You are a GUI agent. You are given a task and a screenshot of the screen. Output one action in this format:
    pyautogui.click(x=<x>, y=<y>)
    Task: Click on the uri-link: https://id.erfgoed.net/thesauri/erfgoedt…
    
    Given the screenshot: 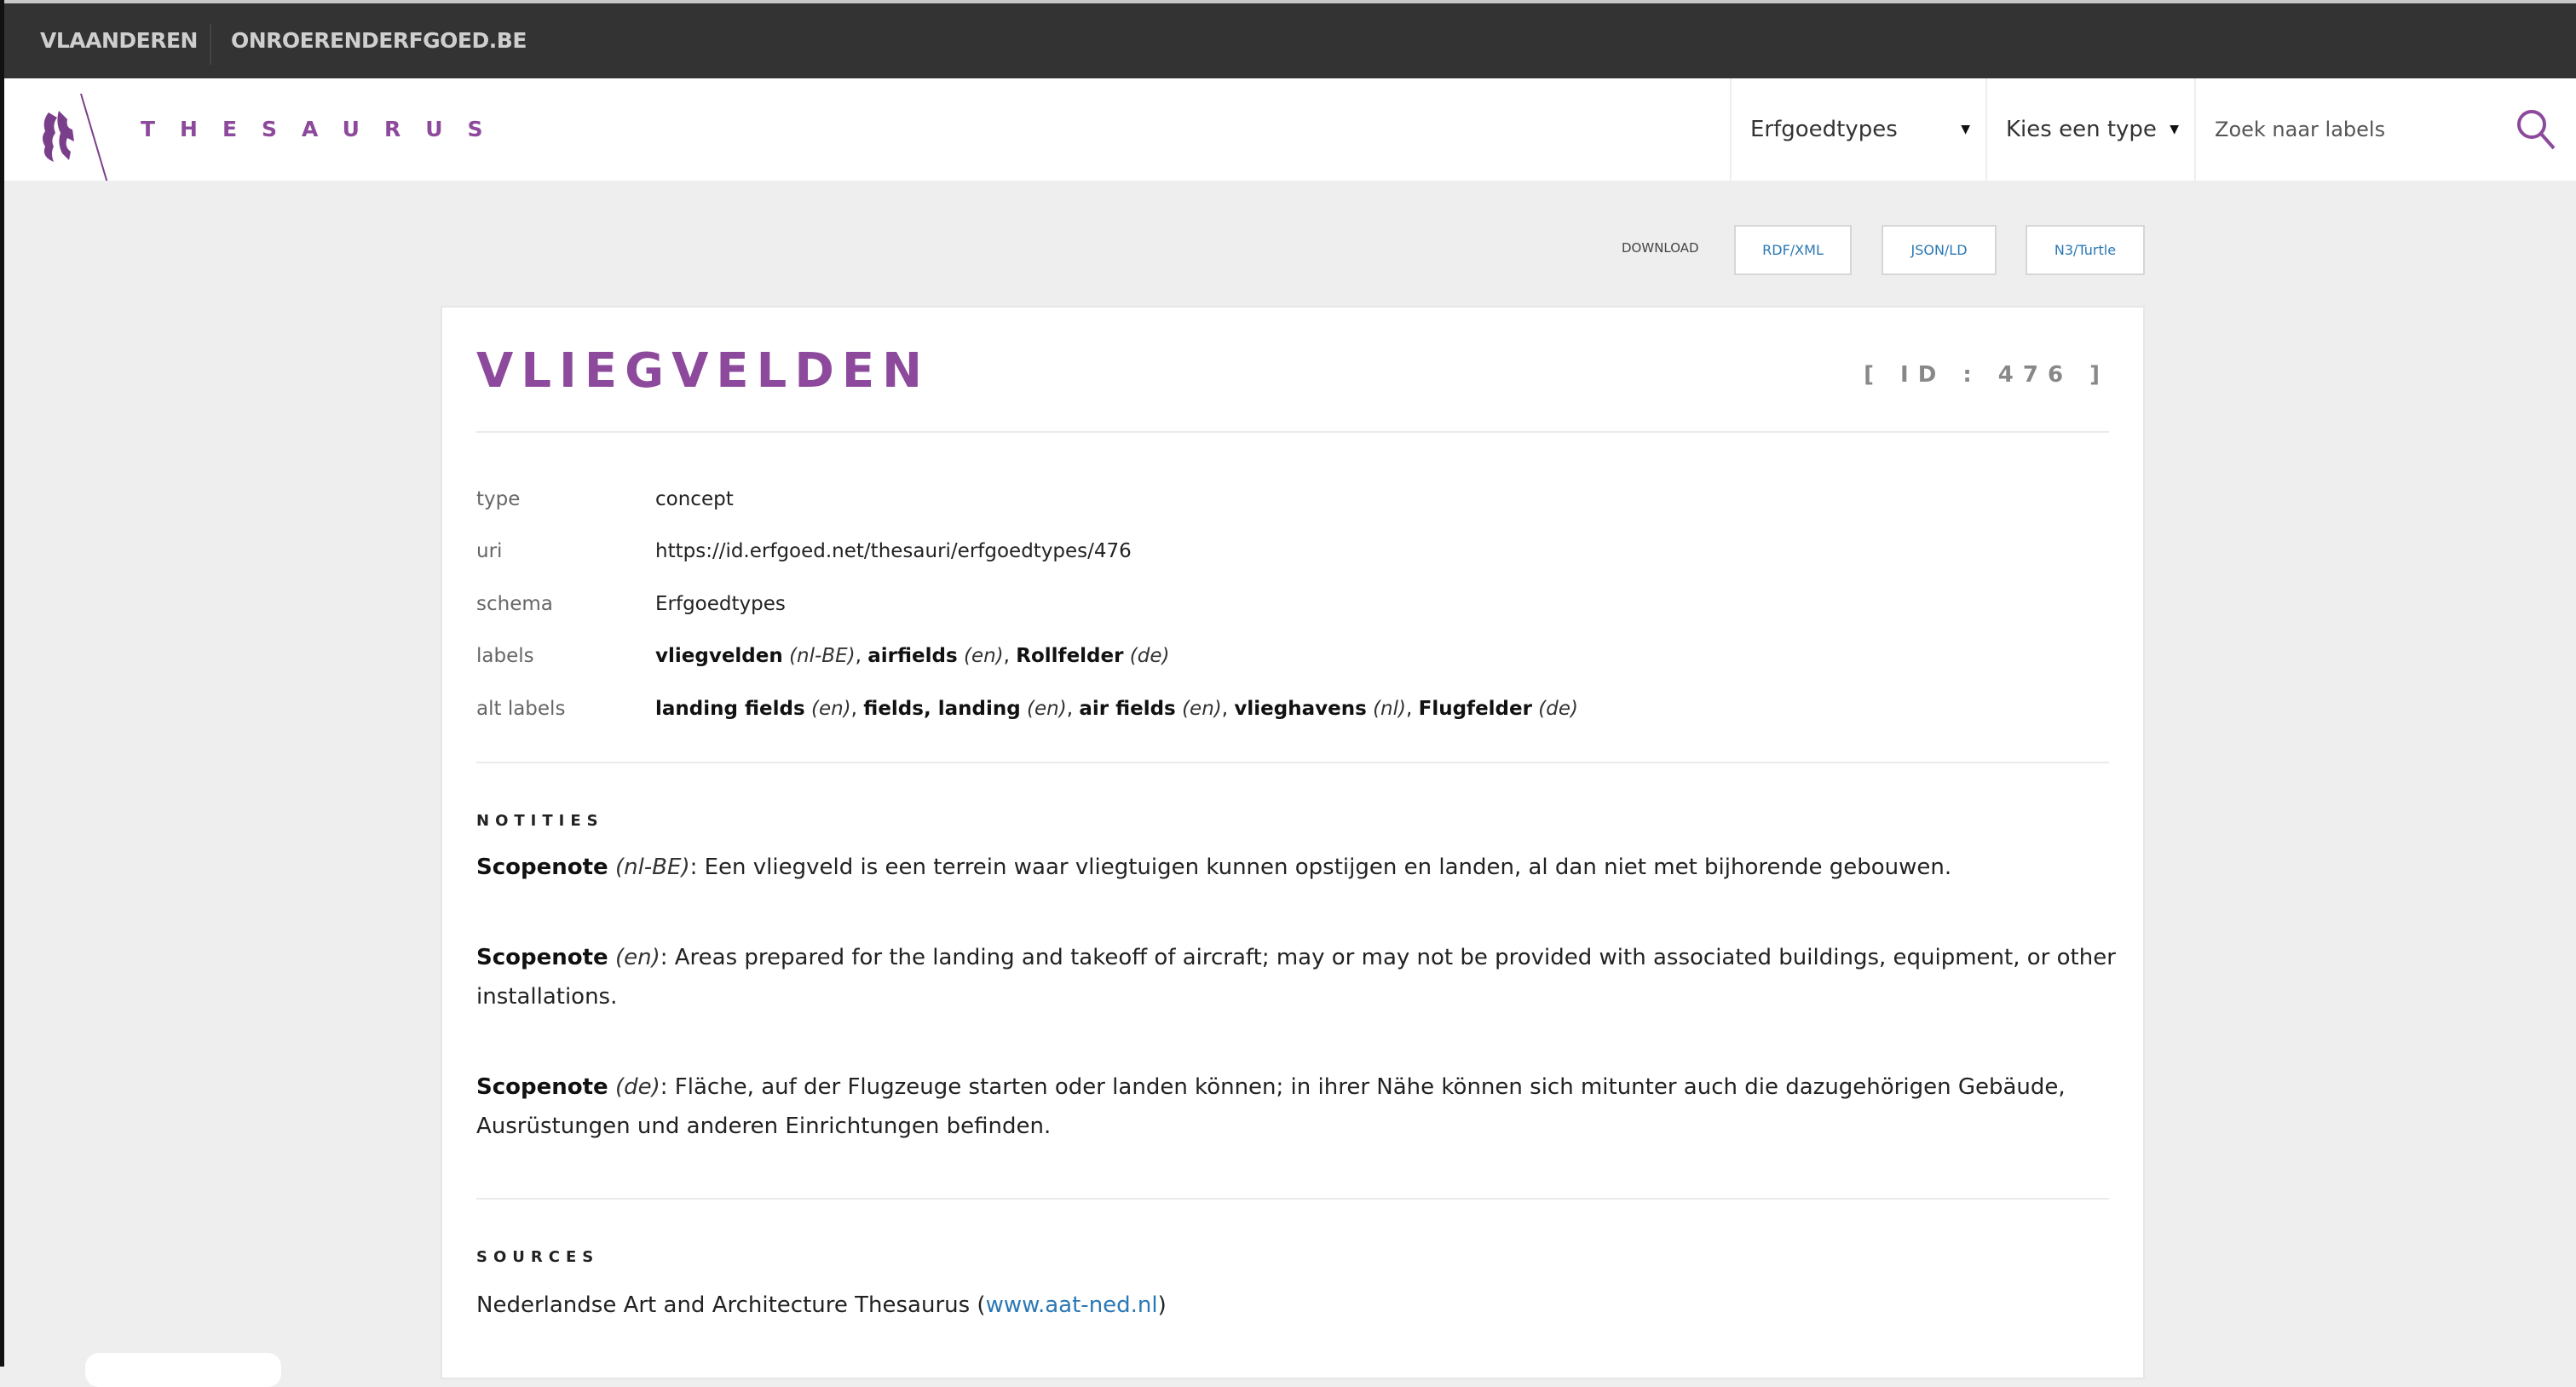 What is the action you would take?
    pyautogui.click(x=893, y=551)
    